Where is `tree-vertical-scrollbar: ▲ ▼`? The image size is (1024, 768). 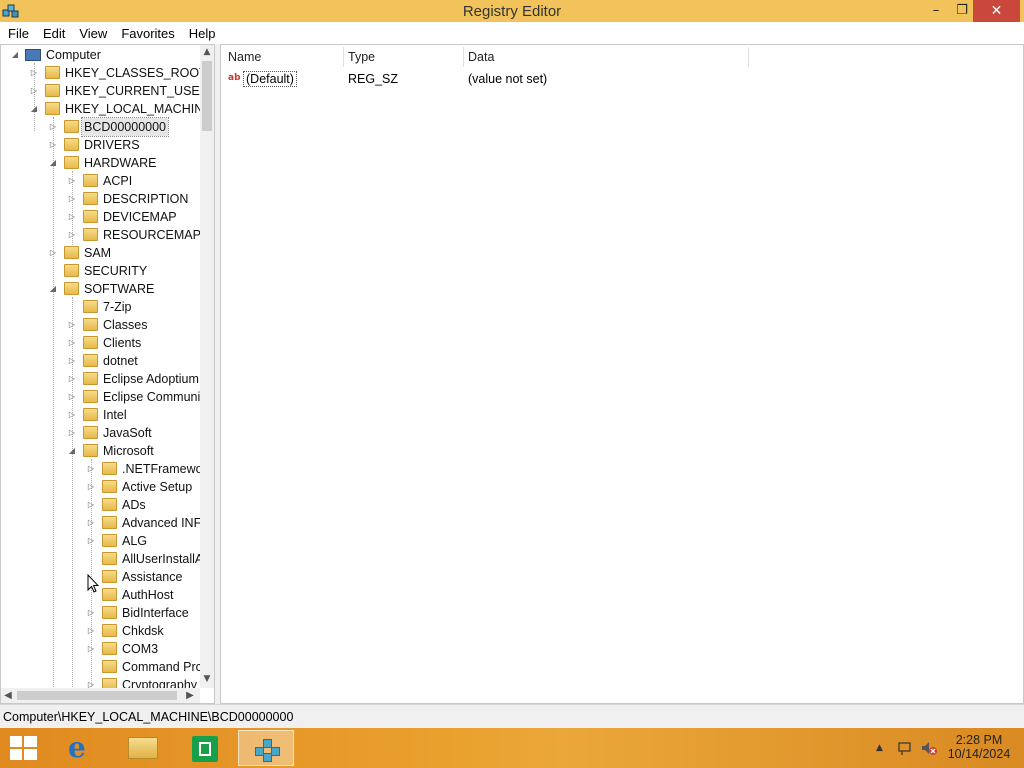
tree-vertical-scrollbar: ▲ ▼ is located at coordinates (207, 366).